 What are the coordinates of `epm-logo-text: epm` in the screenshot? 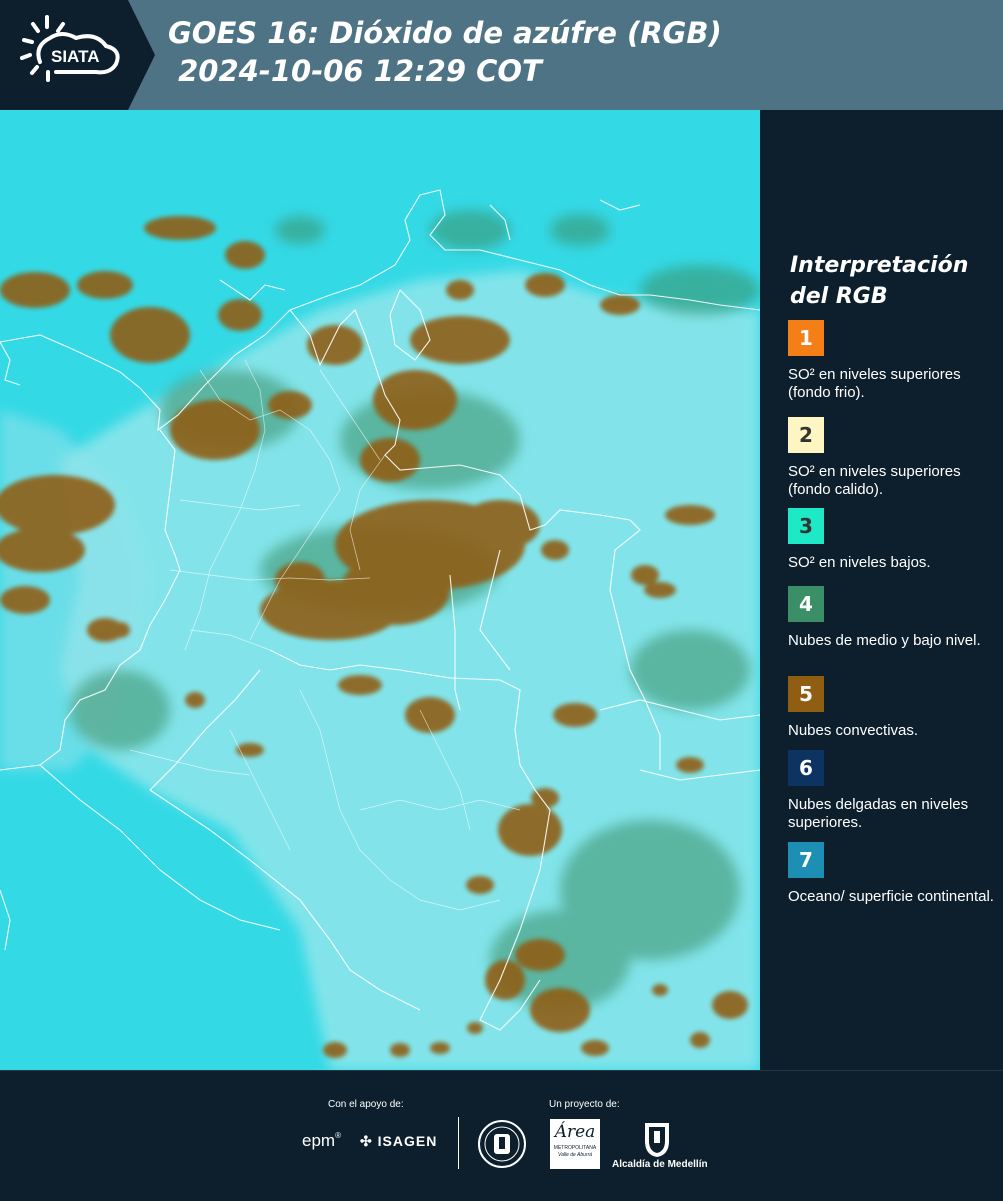 It's located at (319, 1140).